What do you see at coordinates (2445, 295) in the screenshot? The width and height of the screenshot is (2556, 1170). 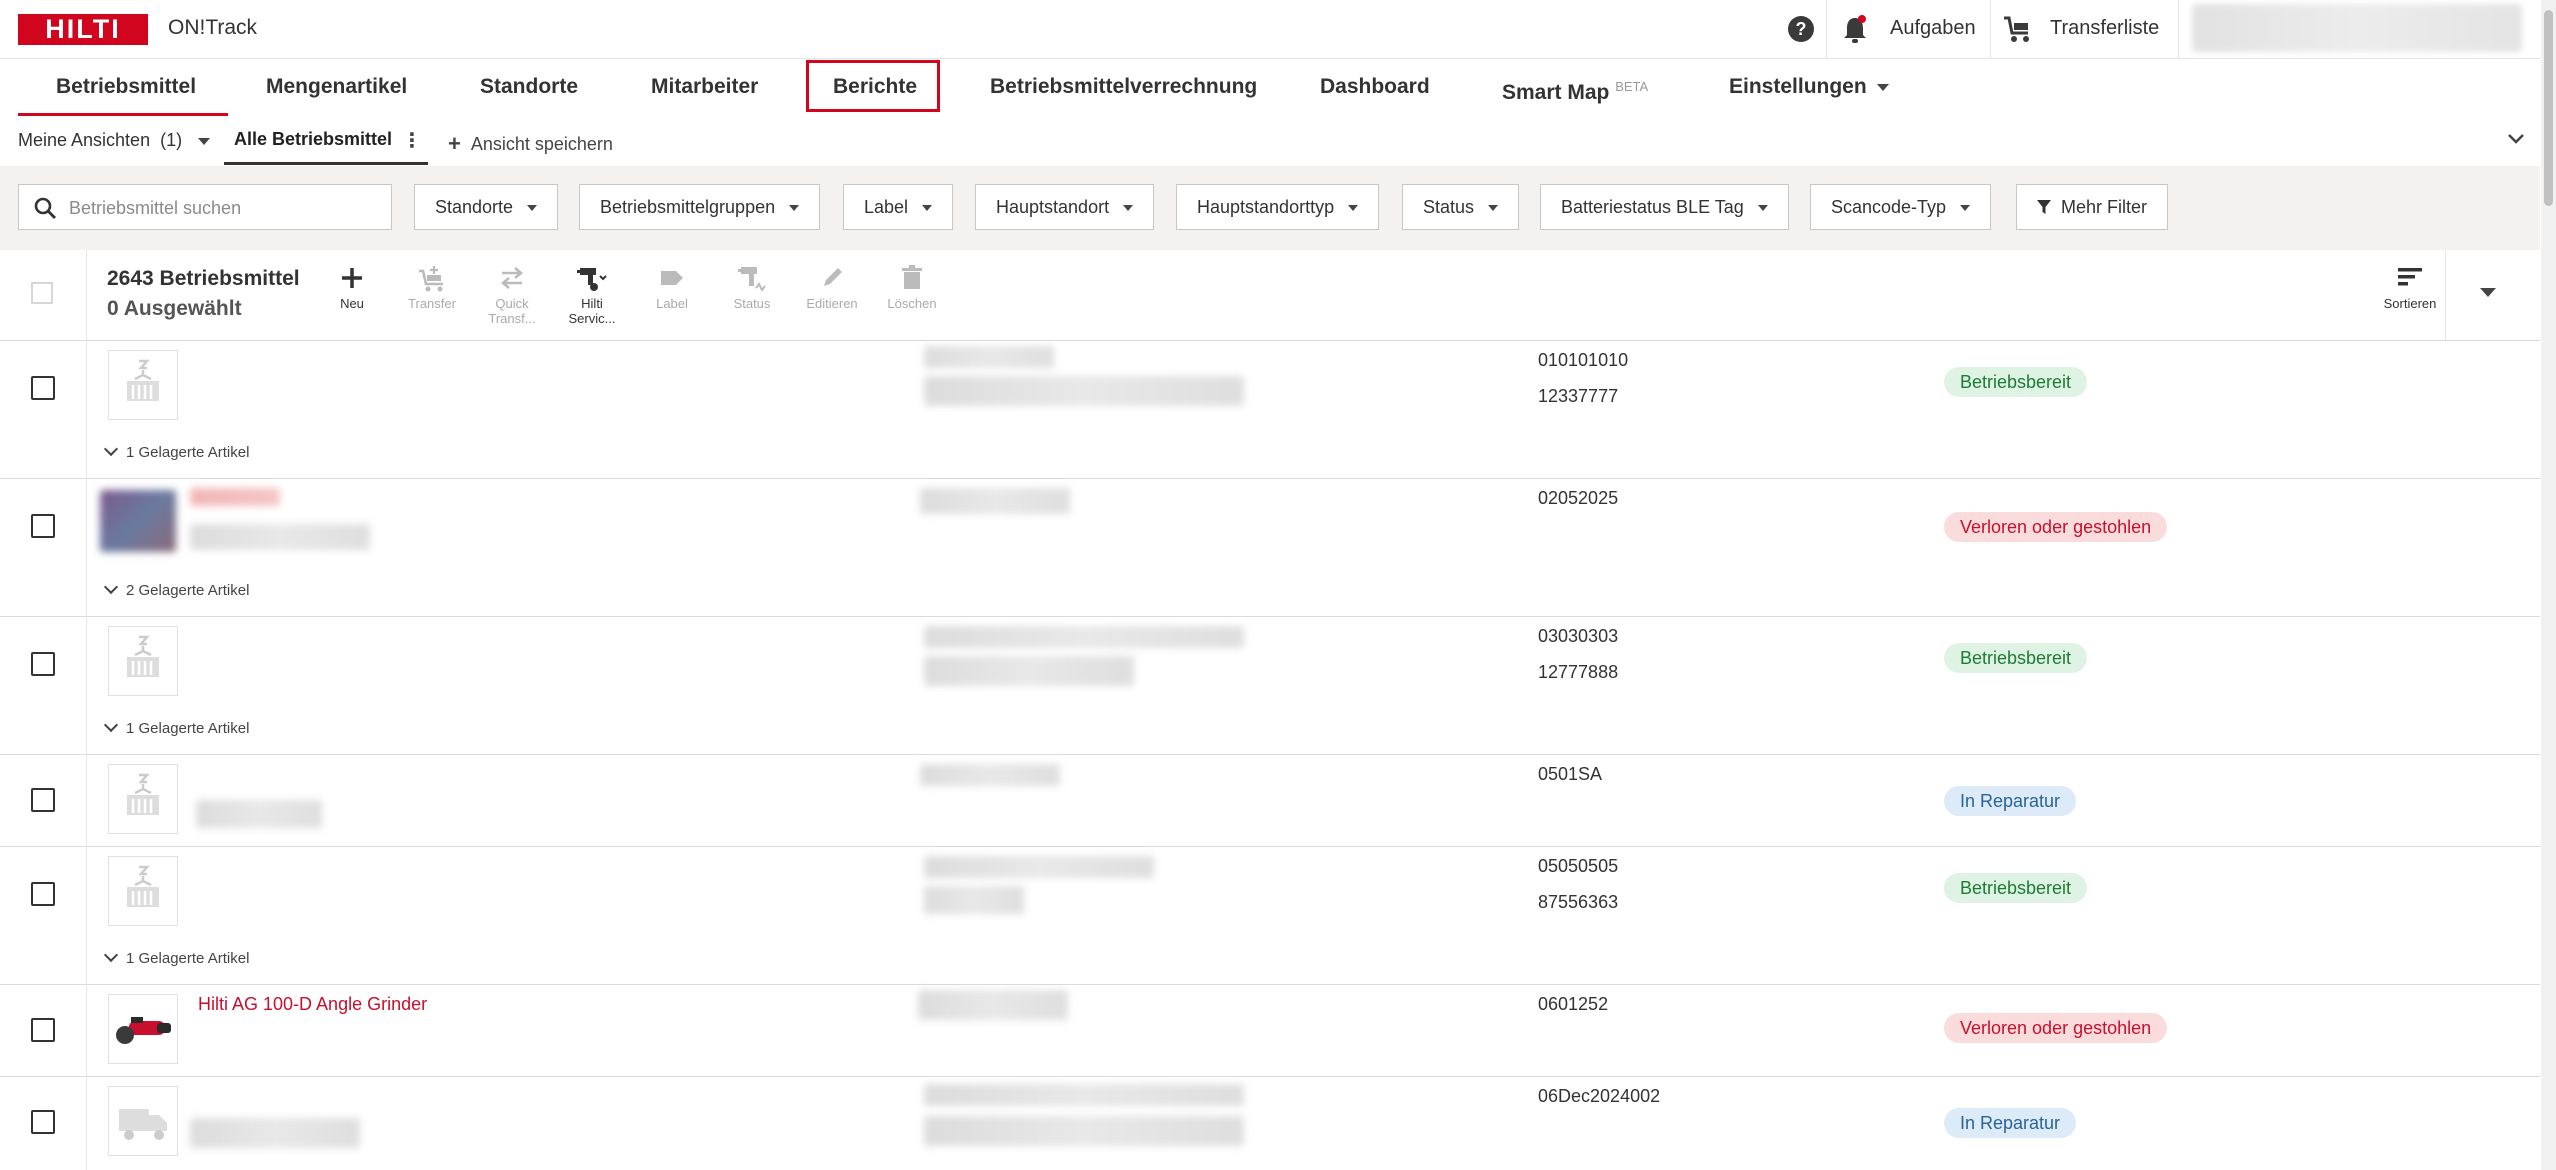 I see `toolbar-divider` at bounding box center [2445, 295].